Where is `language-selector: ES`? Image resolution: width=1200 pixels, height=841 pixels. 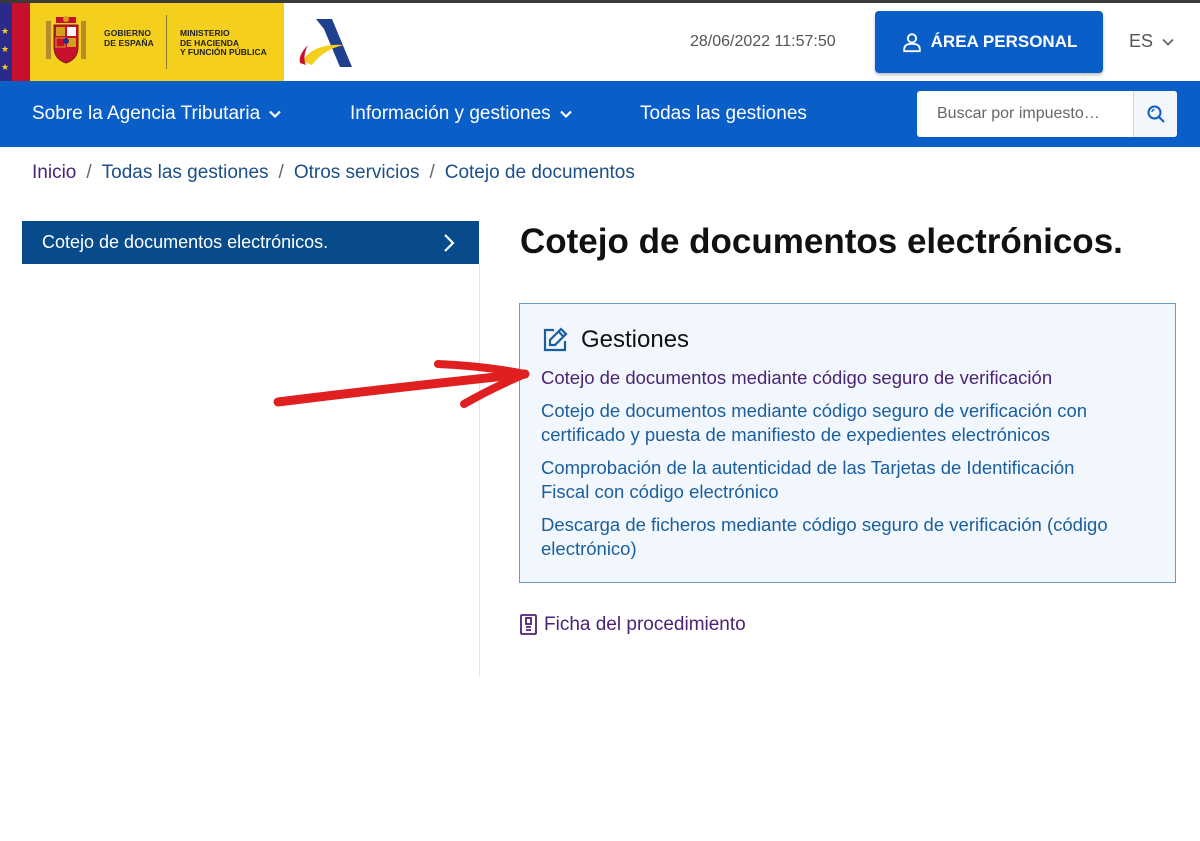 language-selector: ES is located at coordinates (1152, 41).